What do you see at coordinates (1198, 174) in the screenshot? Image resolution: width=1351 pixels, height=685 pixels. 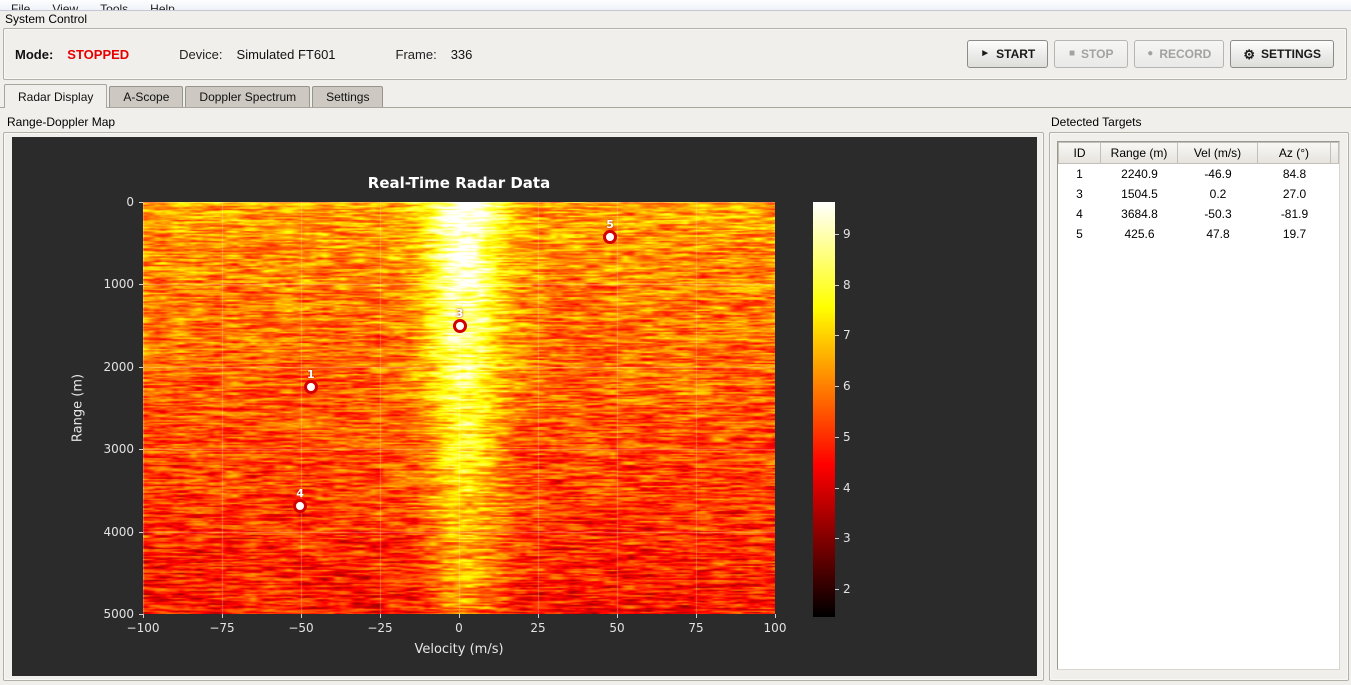 I see `table-row: 1 2240.9 -46.9 84.8` at bounding box center [1198, 174].